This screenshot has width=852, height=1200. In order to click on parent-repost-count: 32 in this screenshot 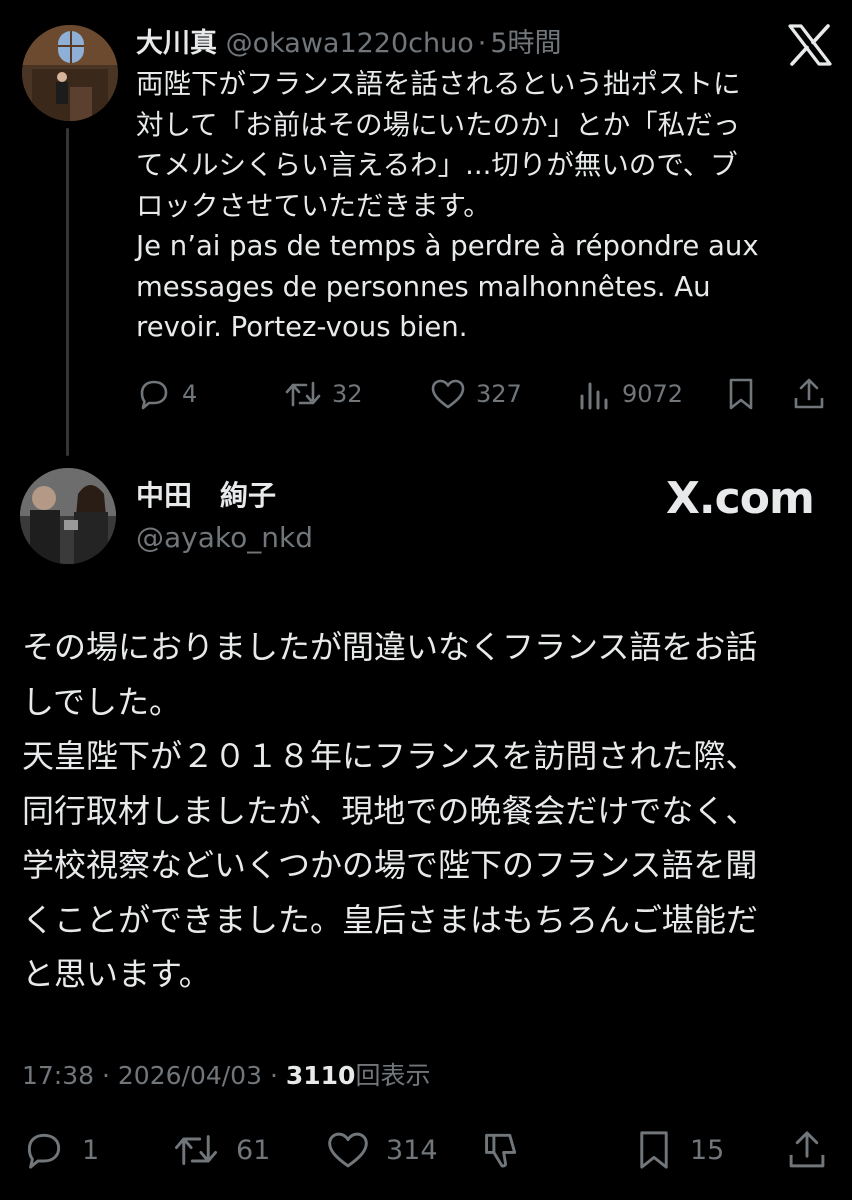, I will do `click(347, 394)`.